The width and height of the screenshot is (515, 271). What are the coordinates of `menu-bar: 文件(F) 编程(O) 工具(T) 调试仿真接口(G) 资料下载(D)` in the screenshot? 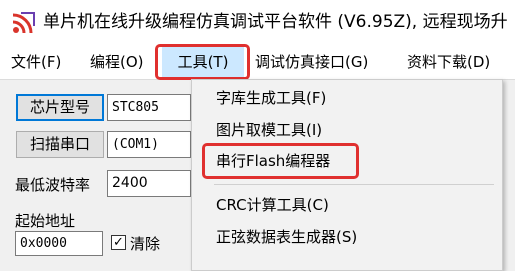 It's located at (257, 62).